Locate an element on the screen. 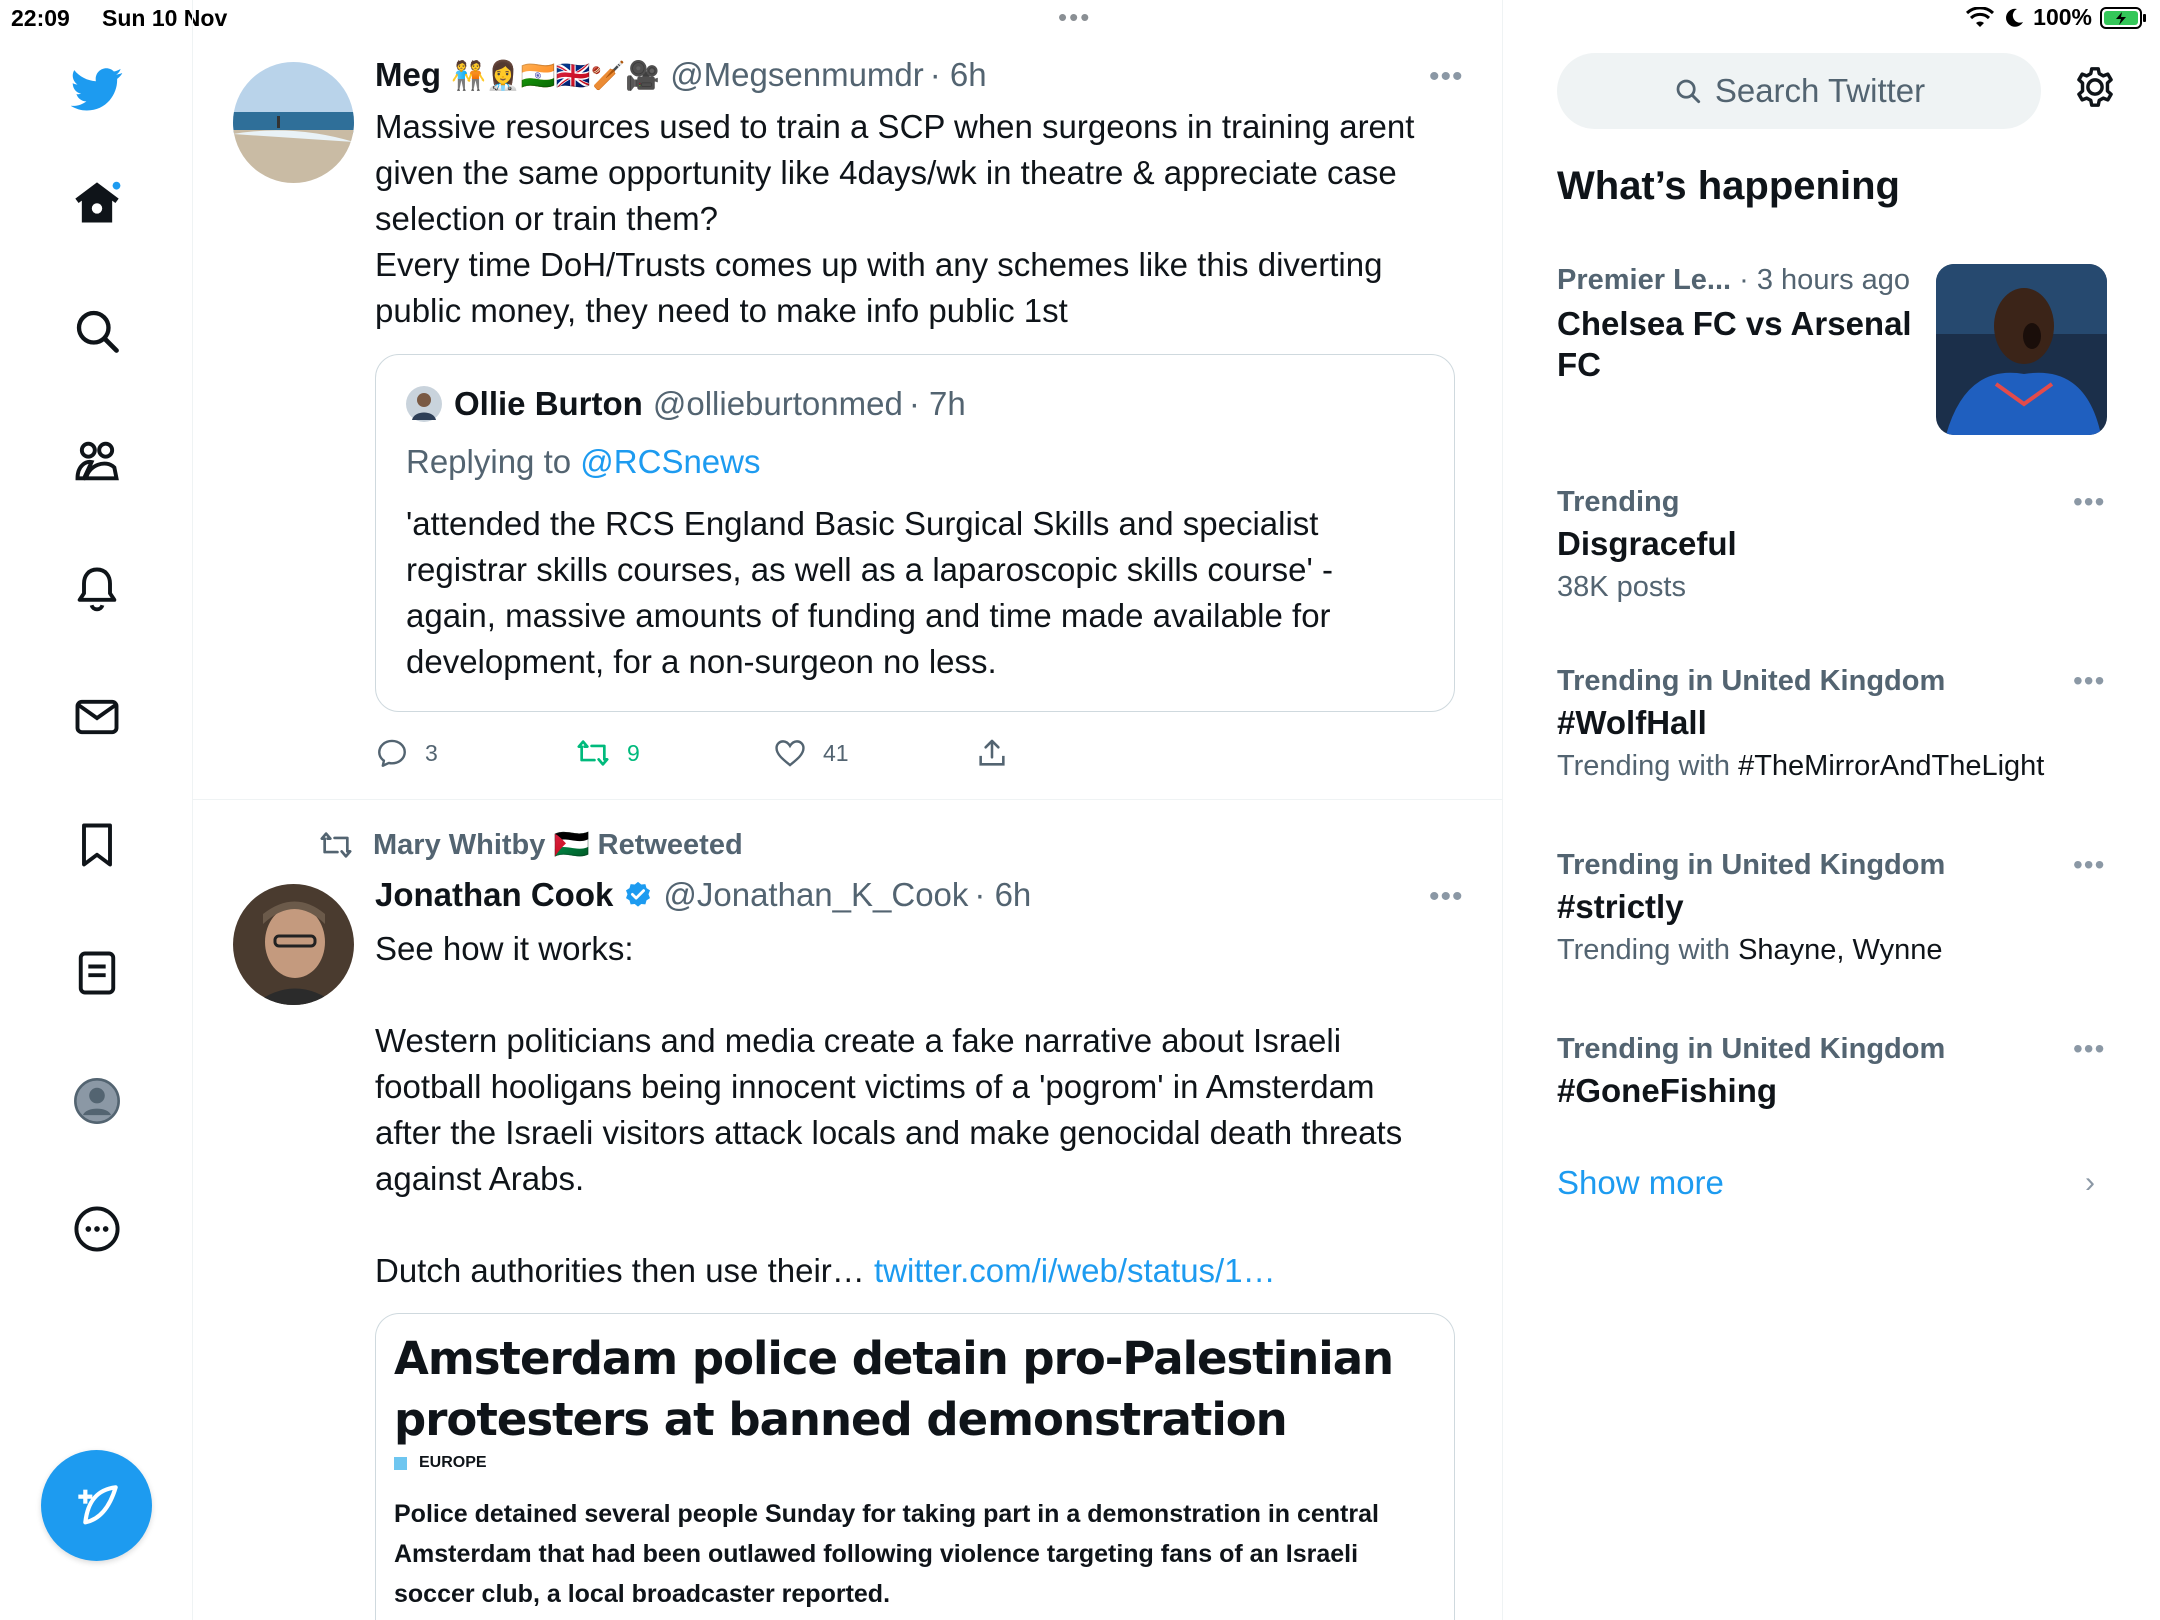 Image resolution: width=2160 pixels, height=1620 pixels. like-button: 41 is located at coordinates (811, 753).